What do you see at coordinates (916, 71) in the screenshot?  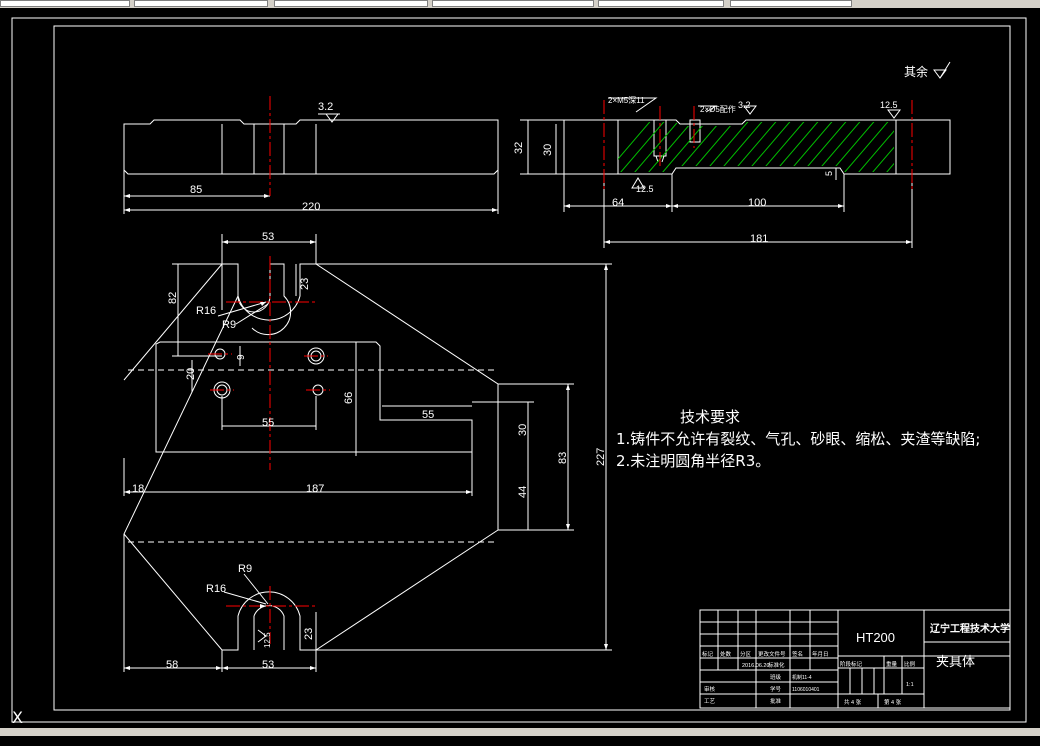 I see `roughness-note-text: 其余` at bounding box center [916, 71].